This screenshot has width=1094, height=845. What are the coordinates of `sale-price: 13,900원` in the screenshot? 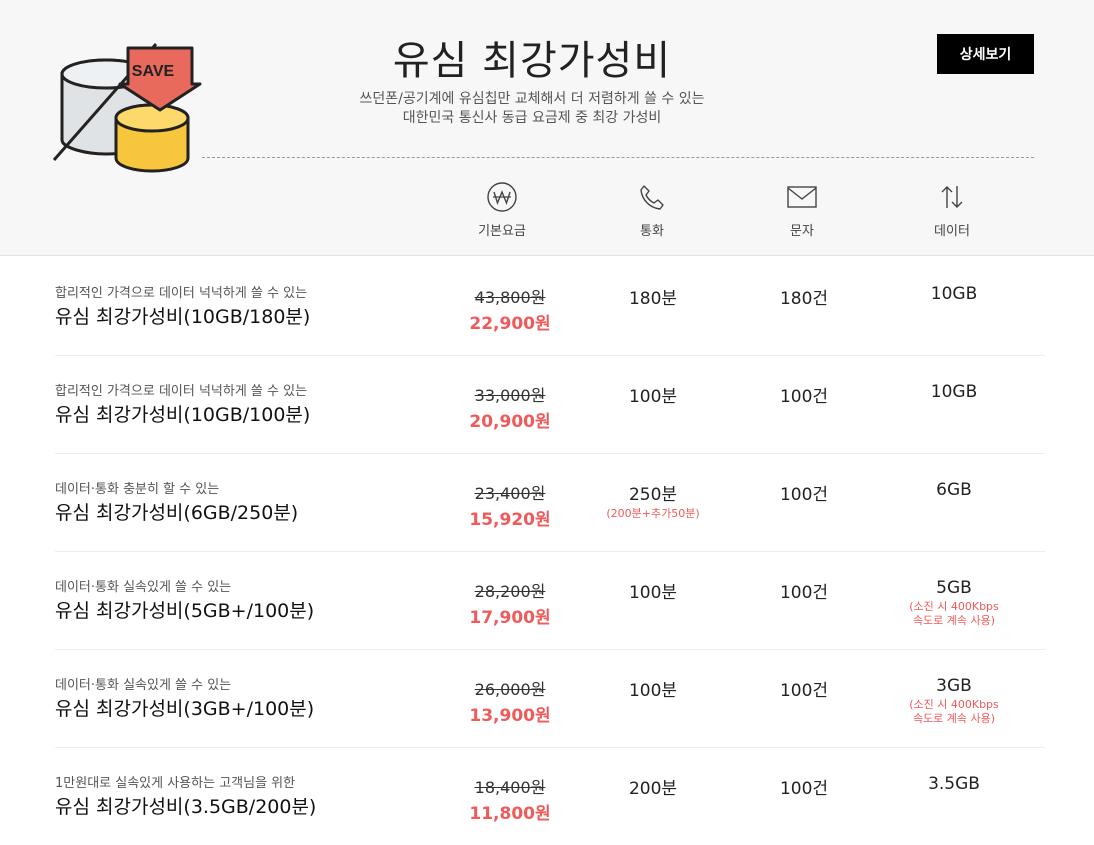 It's located at (510, 716).